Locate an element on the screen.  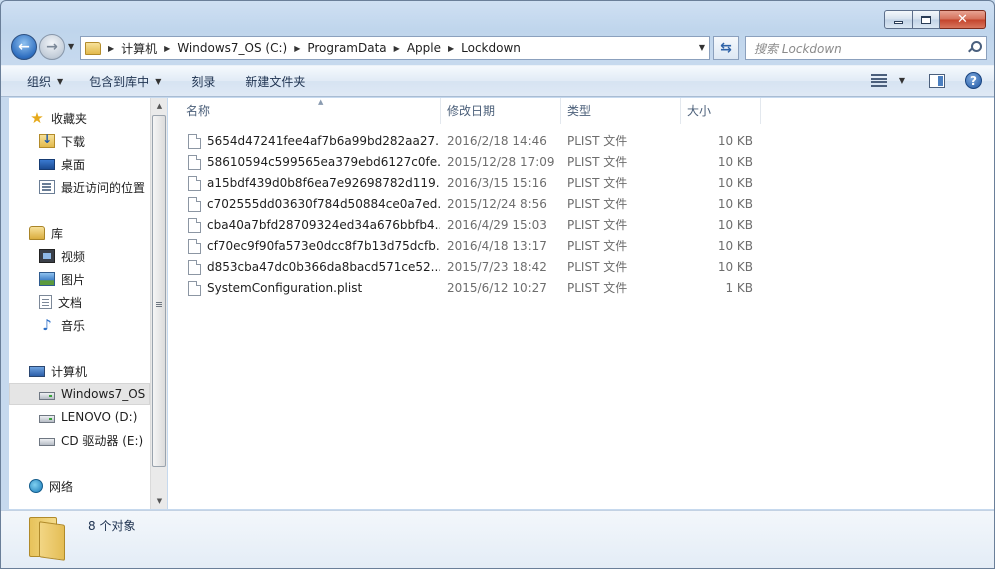
nav-item-network: 网络 is located at coordinates (99, 486).